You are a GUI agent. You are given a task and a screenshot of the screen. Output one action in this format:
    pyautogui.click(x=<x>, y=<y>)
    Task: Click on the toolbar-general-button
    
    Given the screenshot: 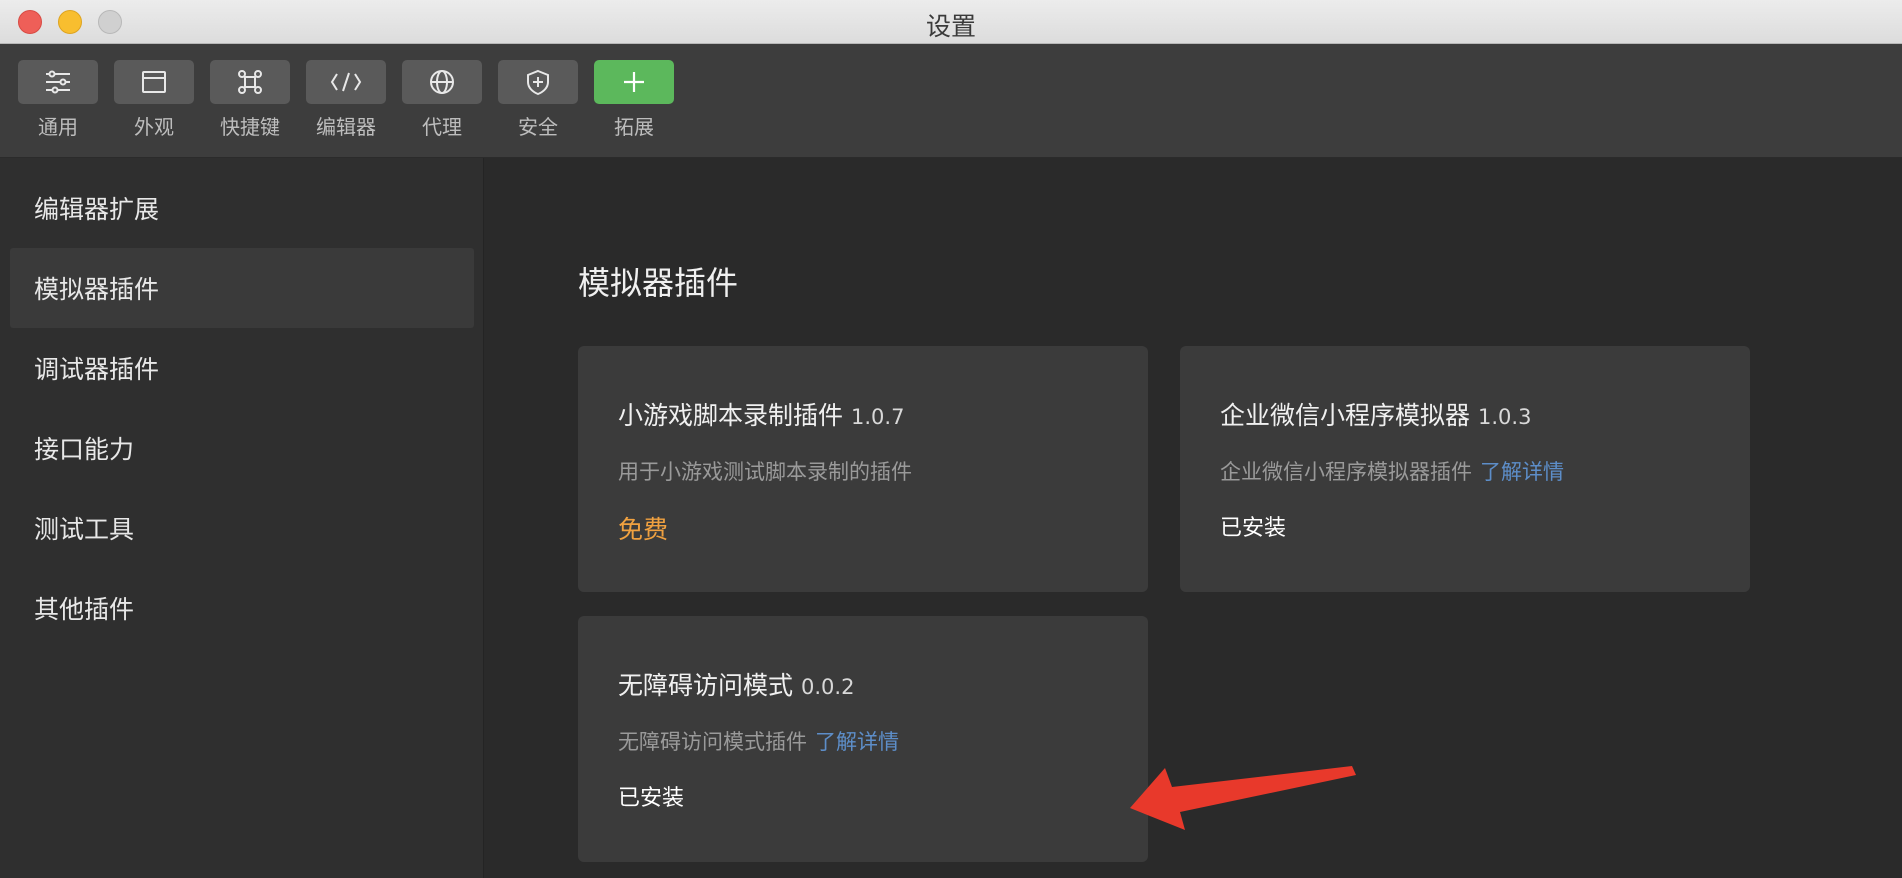 What is the action you would take?
    pyautogui.click(x=58, y=82)
    